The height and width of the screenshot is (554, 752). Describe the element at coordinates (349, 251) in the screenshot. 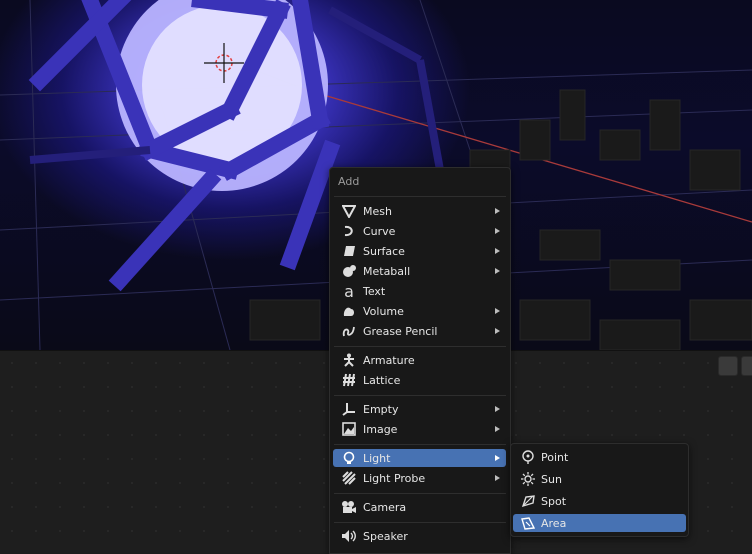

I see `surface-icon` at that location.